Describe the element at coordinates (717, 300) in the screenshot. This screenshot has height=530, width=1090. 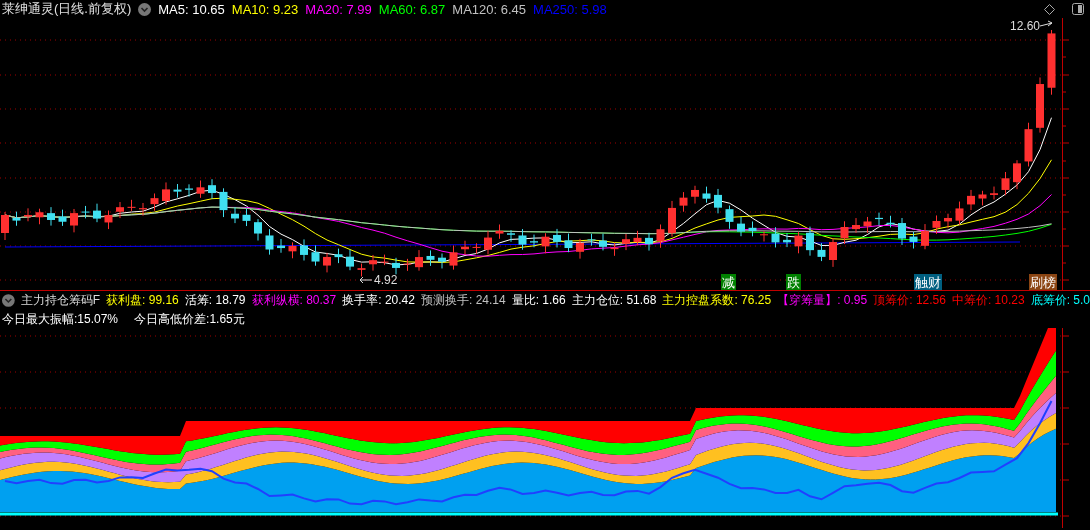
I see `indicator-value: 主力控盘系数: 76.25` at that location.